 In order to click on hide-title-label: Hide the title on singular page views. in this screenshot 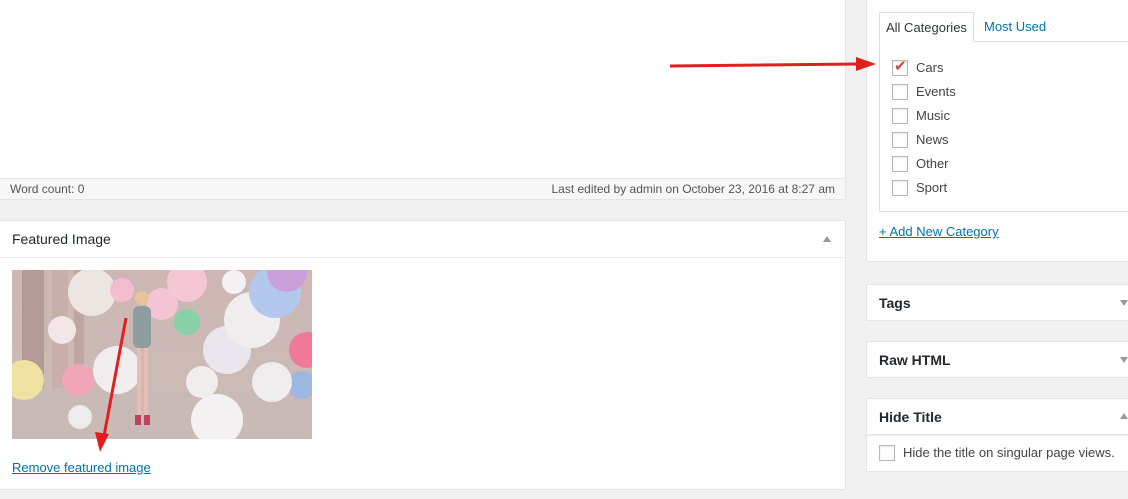, I will do `click(1009, 452)`.